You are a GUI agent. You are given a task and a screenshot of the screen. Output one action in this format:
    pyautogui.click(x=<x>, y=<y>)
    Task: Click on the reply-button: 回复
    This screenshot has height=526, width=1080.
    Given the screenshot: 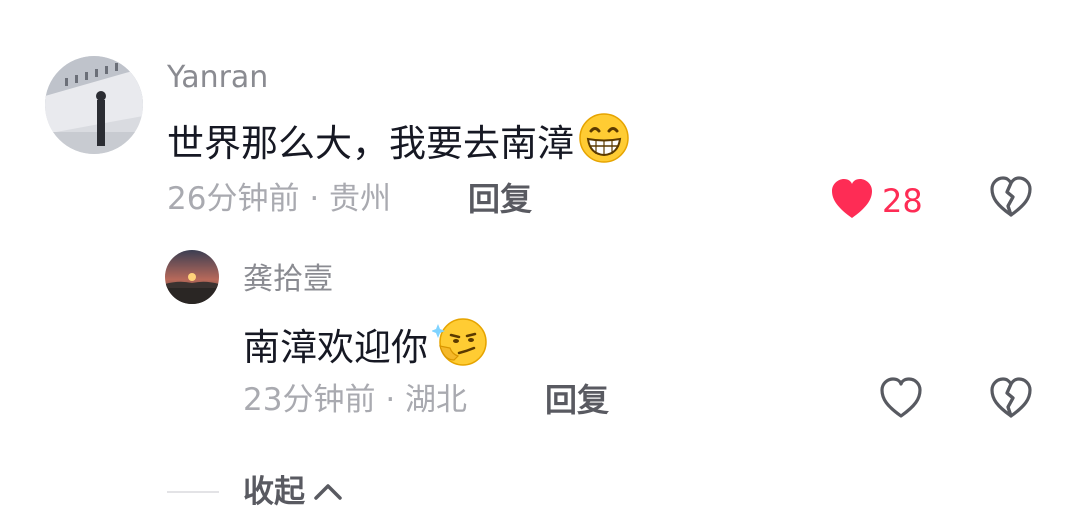 What is the action you would take?
    pyautogui.click(x=500, y=199)
    